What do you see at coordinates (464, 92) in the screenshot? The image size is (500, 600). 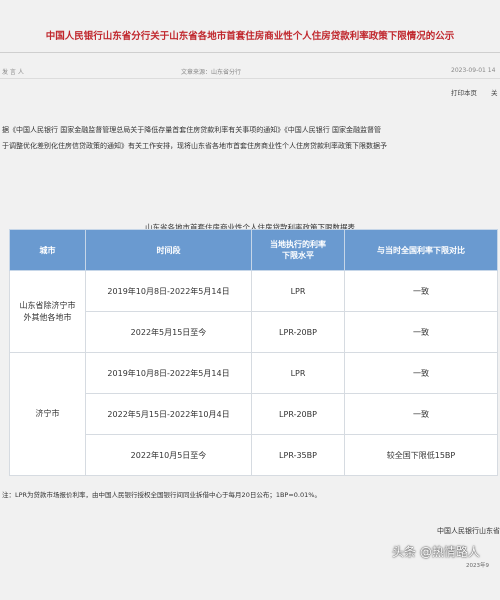 I see `print-link: 打印本页` at bounding box center [464, 92].